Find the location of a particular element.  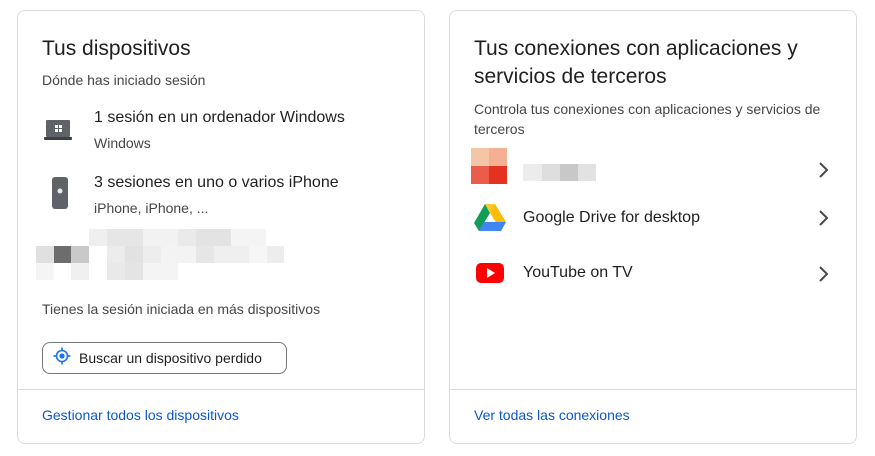

redacted-app-name is located at coordinates (560, 175).